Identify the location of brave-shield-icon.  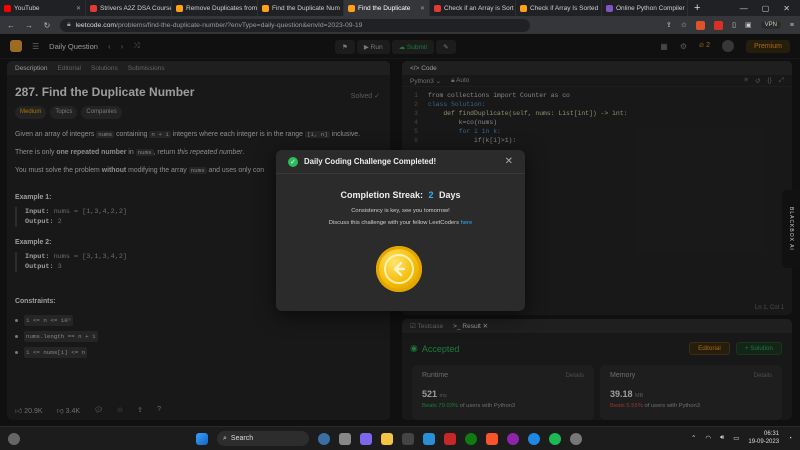
(701, 25).